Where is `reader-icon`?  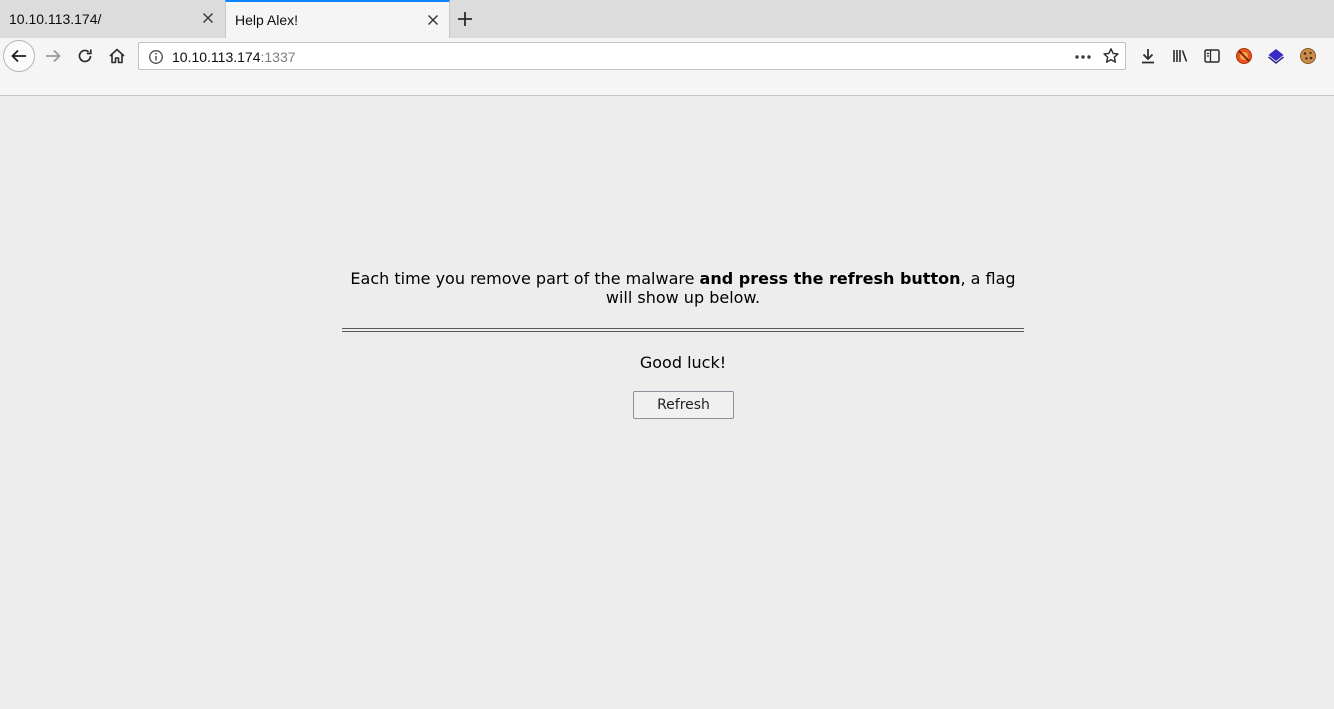
reader-icon is located at coordinates (1212, 56).